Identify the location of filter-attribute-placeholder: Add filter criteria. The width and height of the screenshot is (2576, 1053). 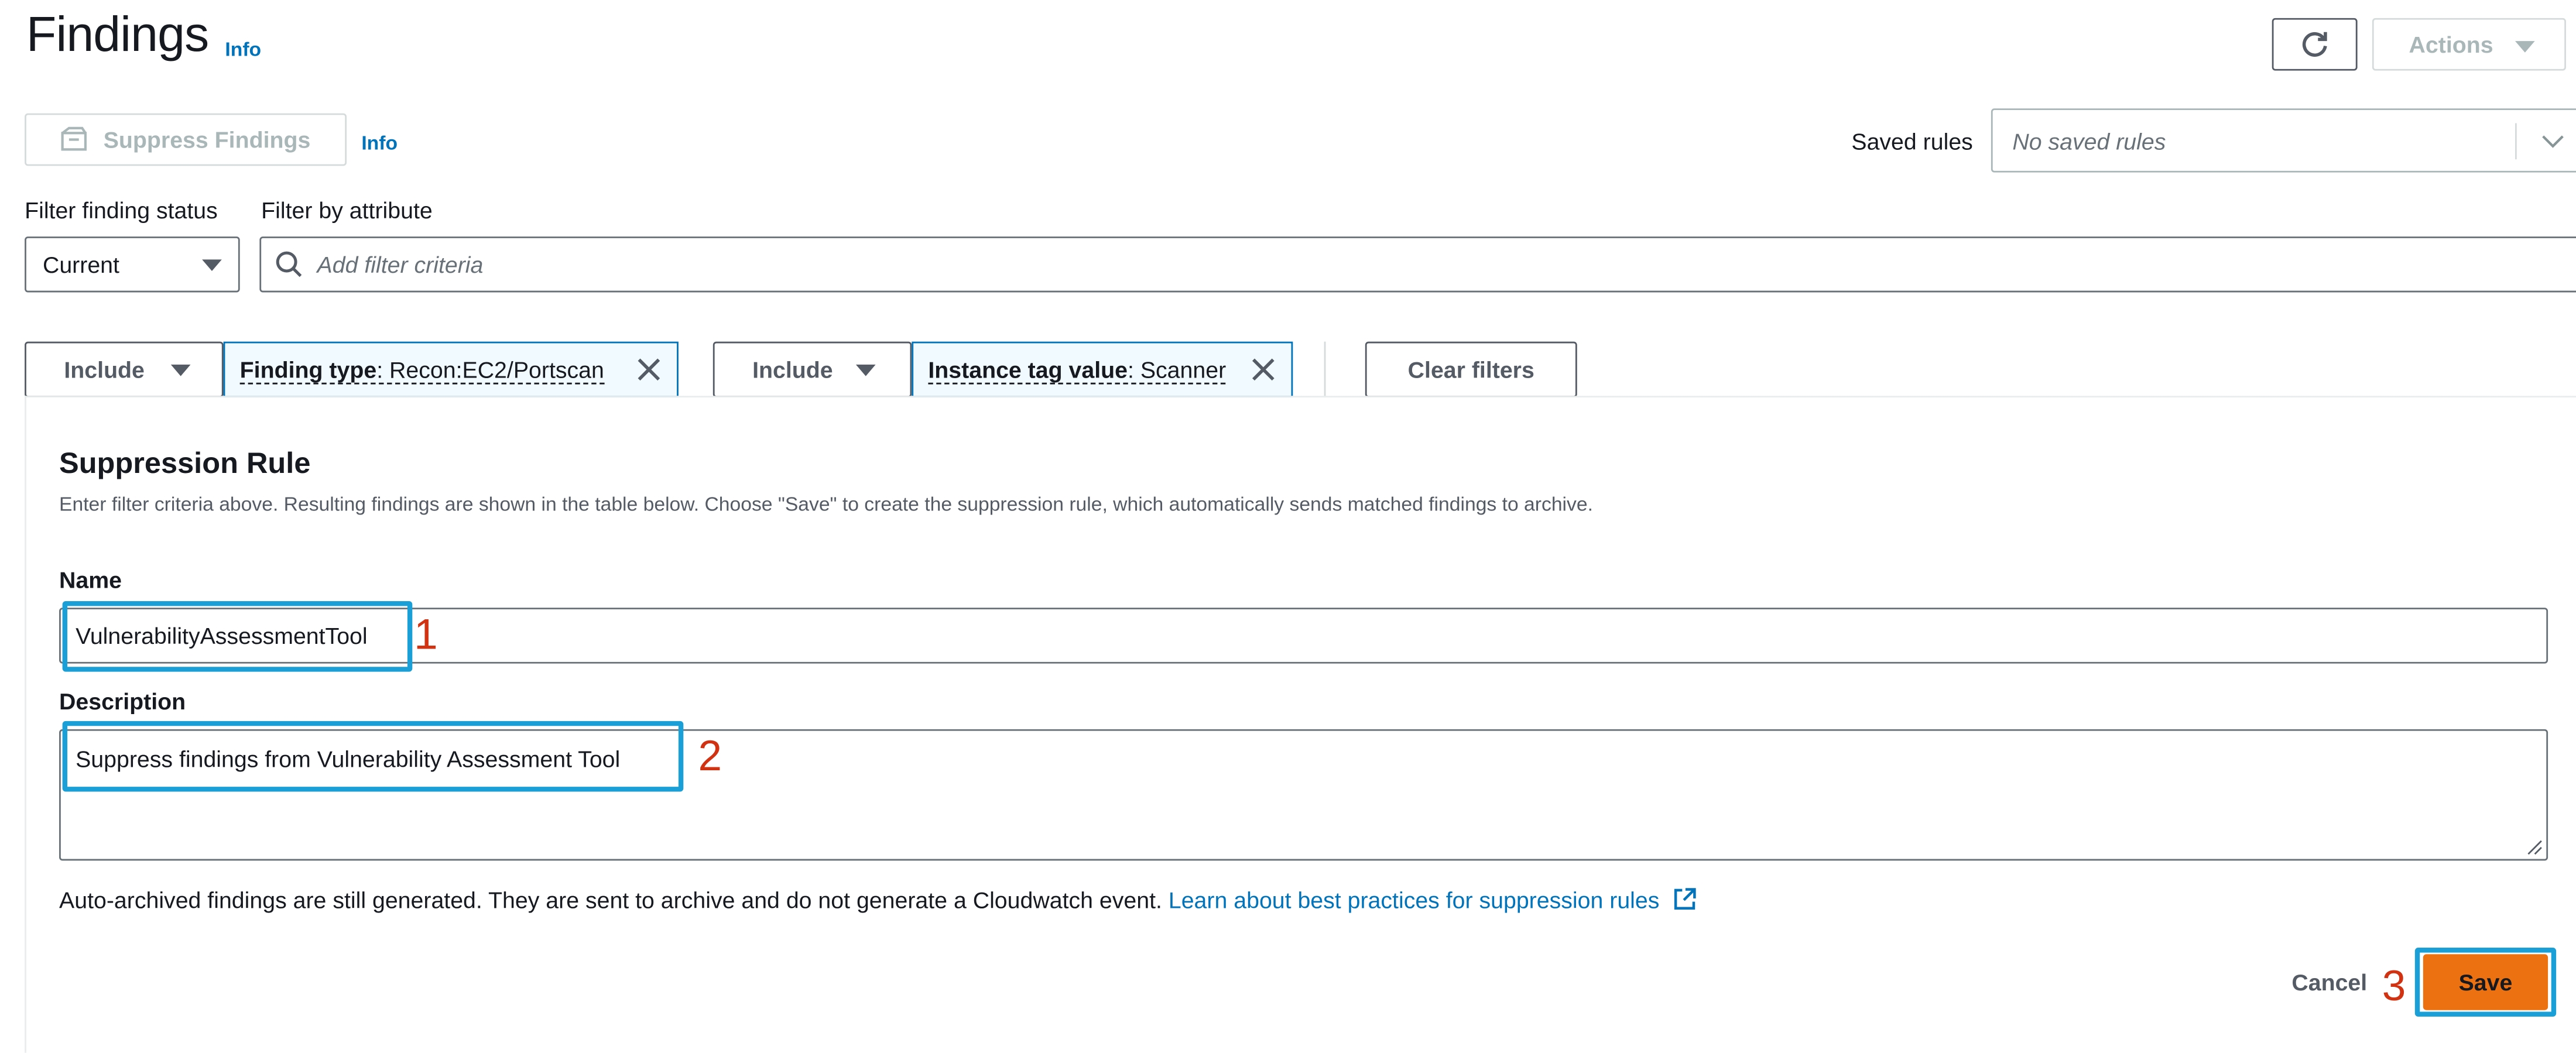
(400, 264).